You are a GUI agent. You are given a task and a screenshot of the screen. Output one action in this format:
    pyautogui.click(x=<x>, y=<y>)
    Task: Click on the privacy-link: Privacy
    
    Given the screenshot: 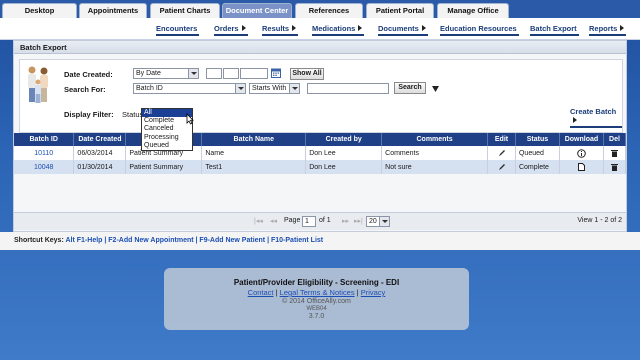 What is the action you would take?
    pyautogui.click(x=373, y=292)
    